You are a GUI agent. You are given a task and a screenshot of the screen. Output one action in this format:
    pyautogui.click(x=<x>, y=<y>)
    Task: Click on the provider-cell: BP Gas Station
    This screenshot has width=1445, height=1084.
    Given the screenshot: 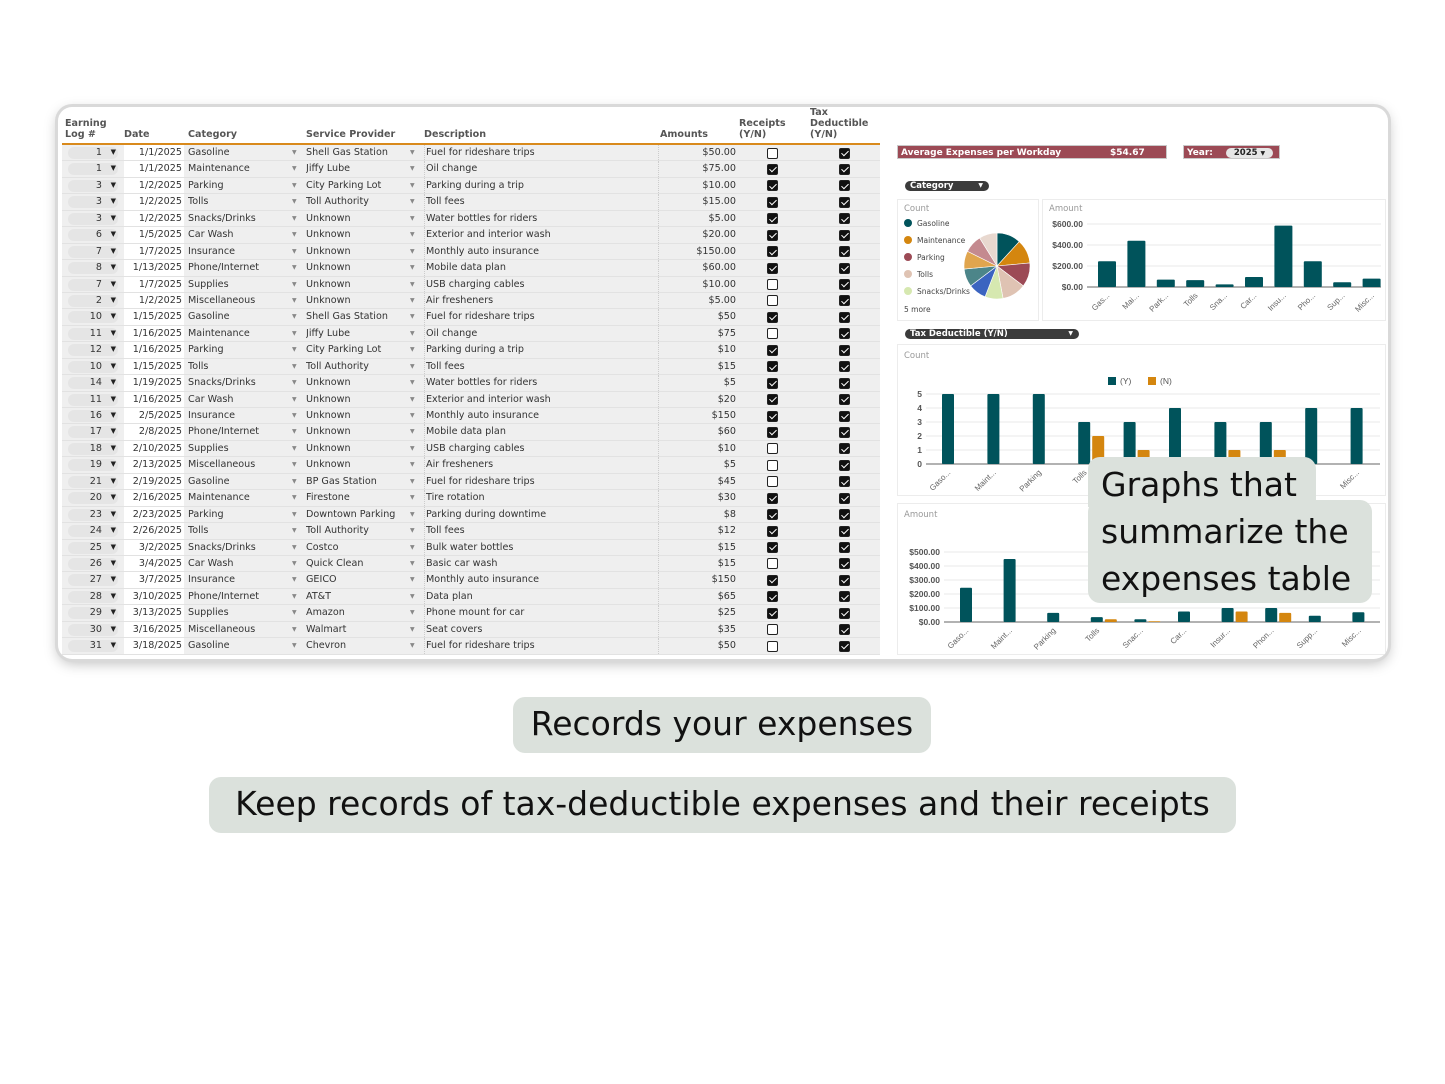 What is the action you would take?
    pyautogui.click(x=358, y=481)
    